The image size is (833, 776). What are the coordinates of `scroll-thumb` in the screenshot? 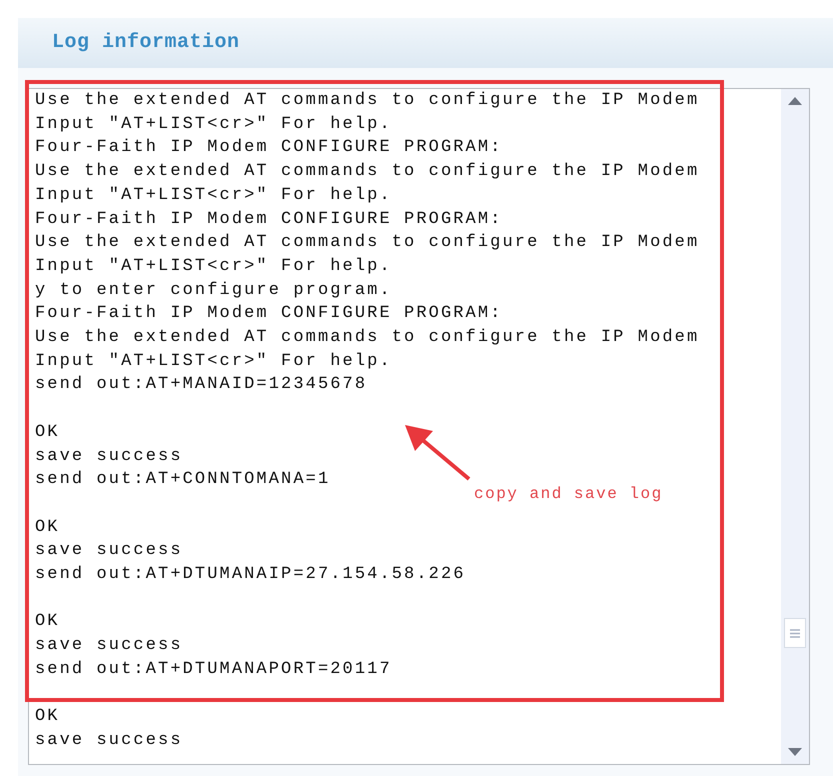 It's located at (795, 633).